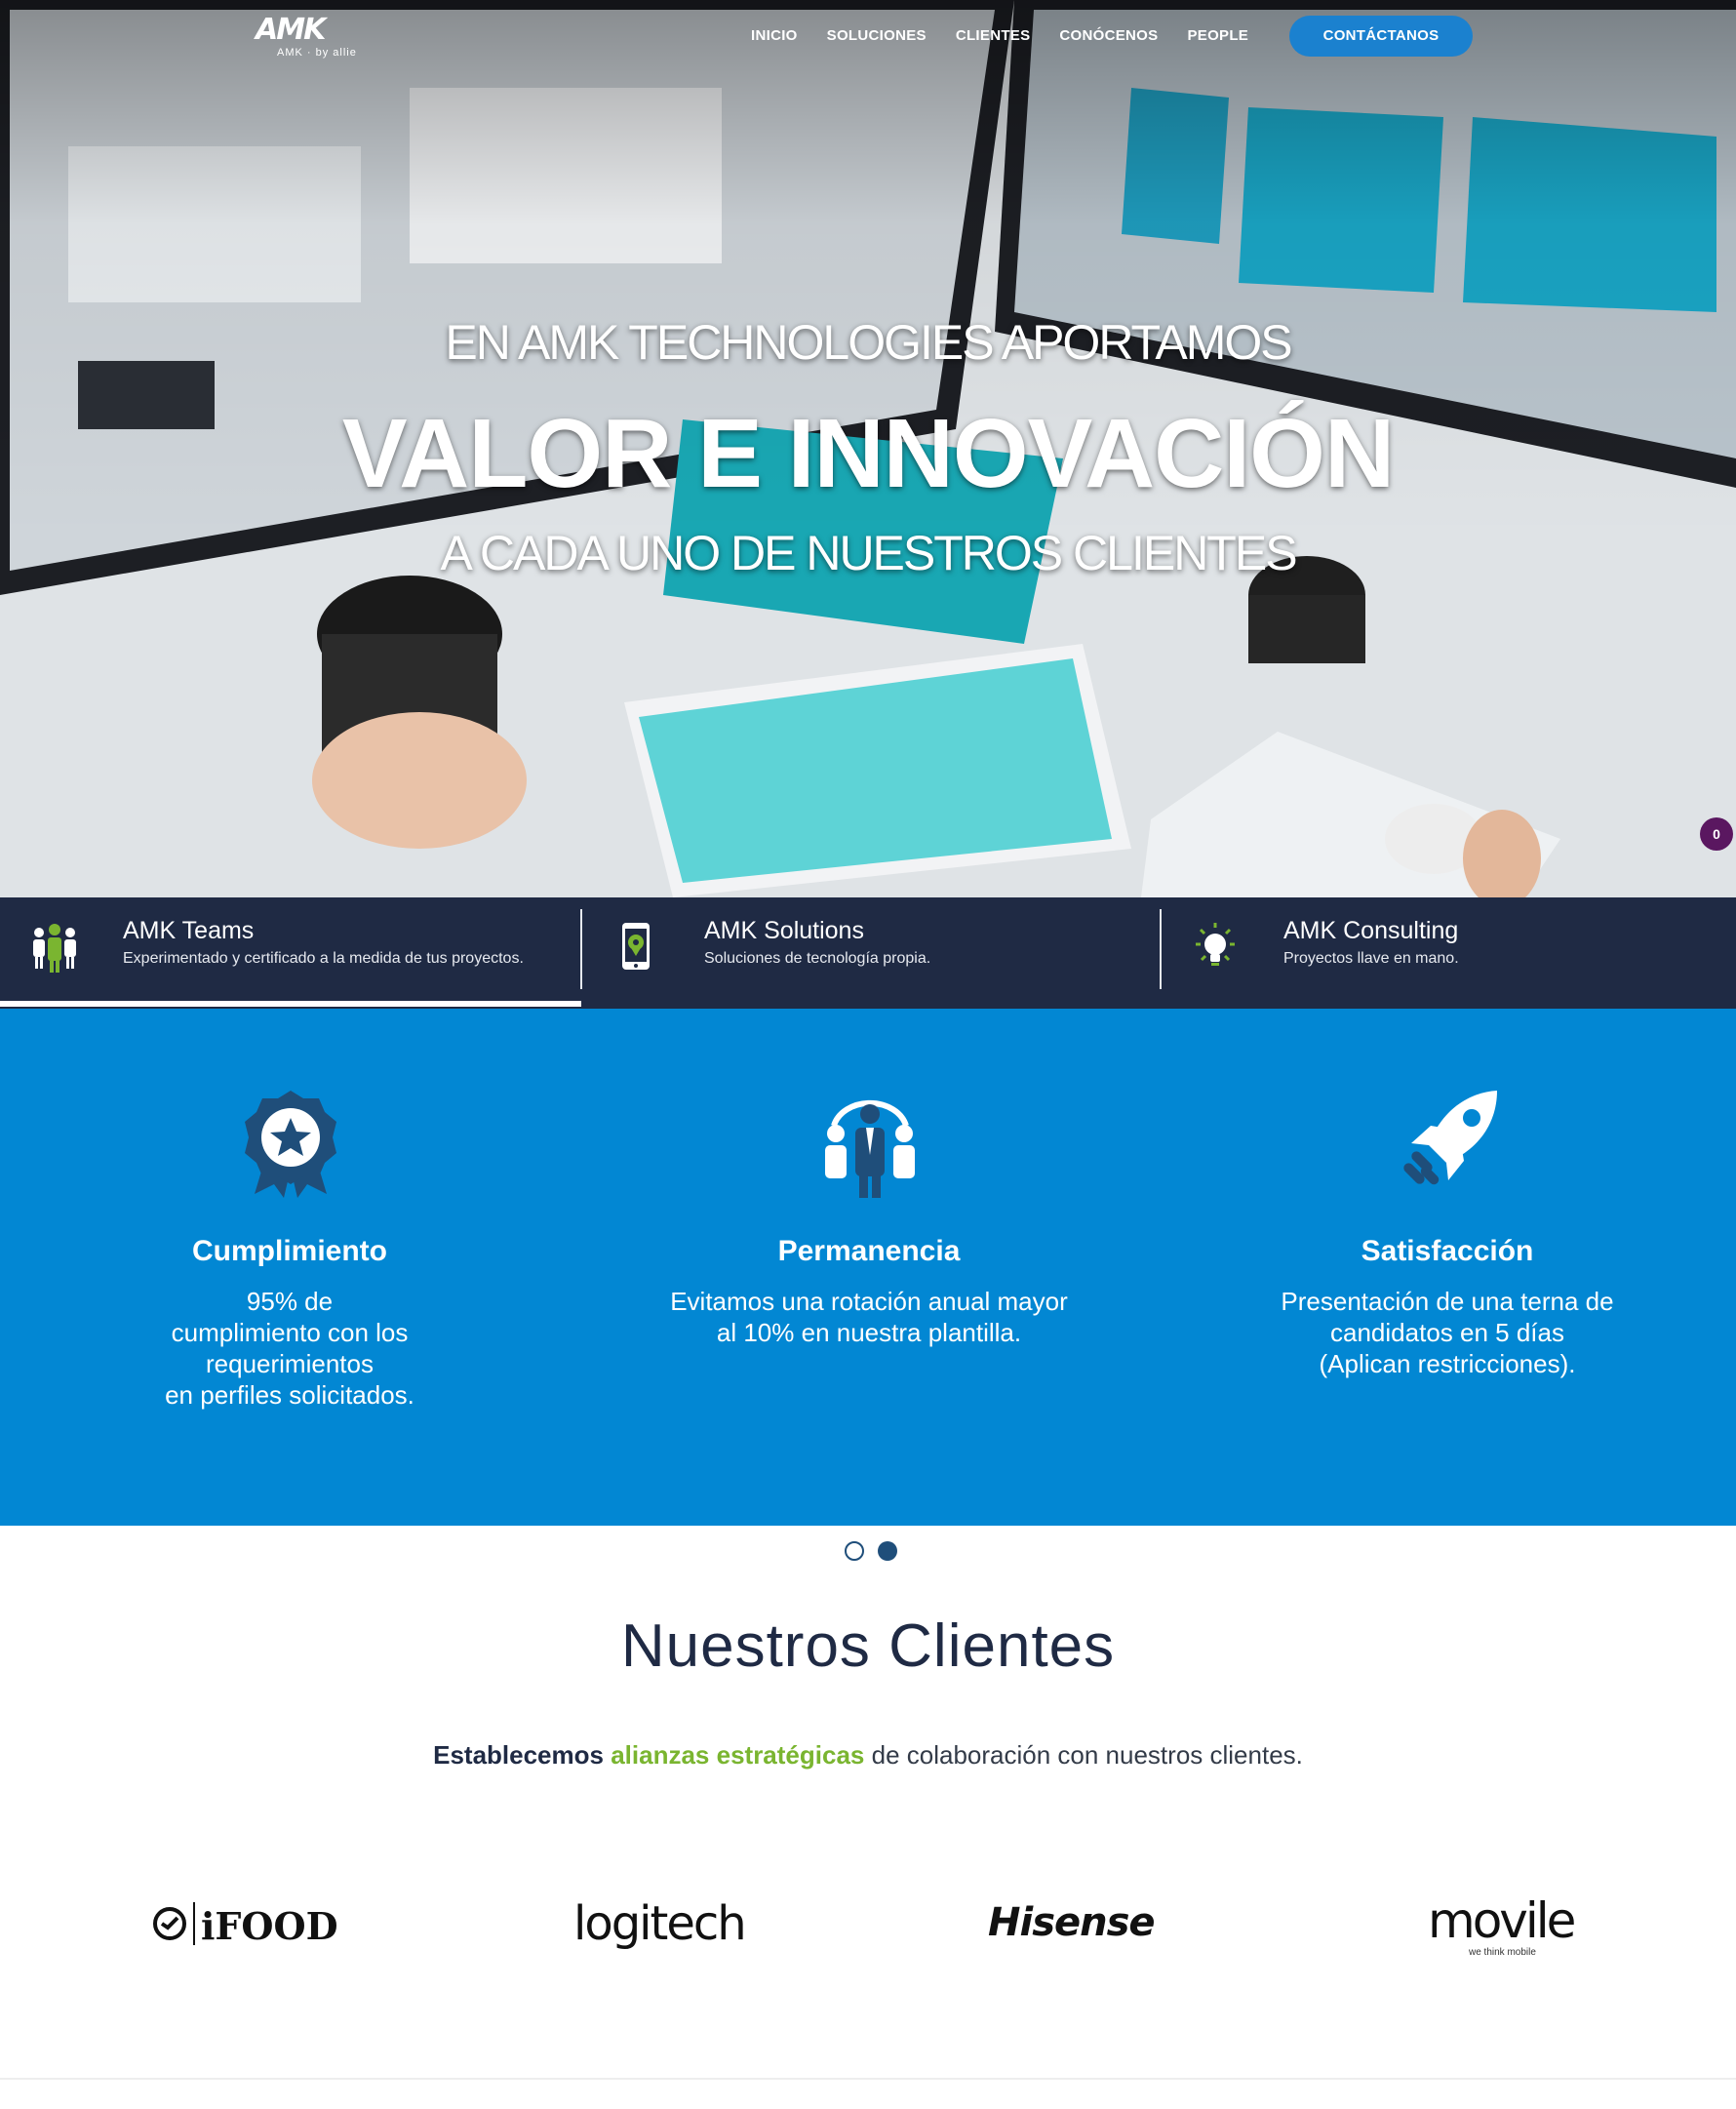 This screenshot has width=1736, height=2109. I want to click on nav-link-people: PEOPLE, so click(1217, 35).